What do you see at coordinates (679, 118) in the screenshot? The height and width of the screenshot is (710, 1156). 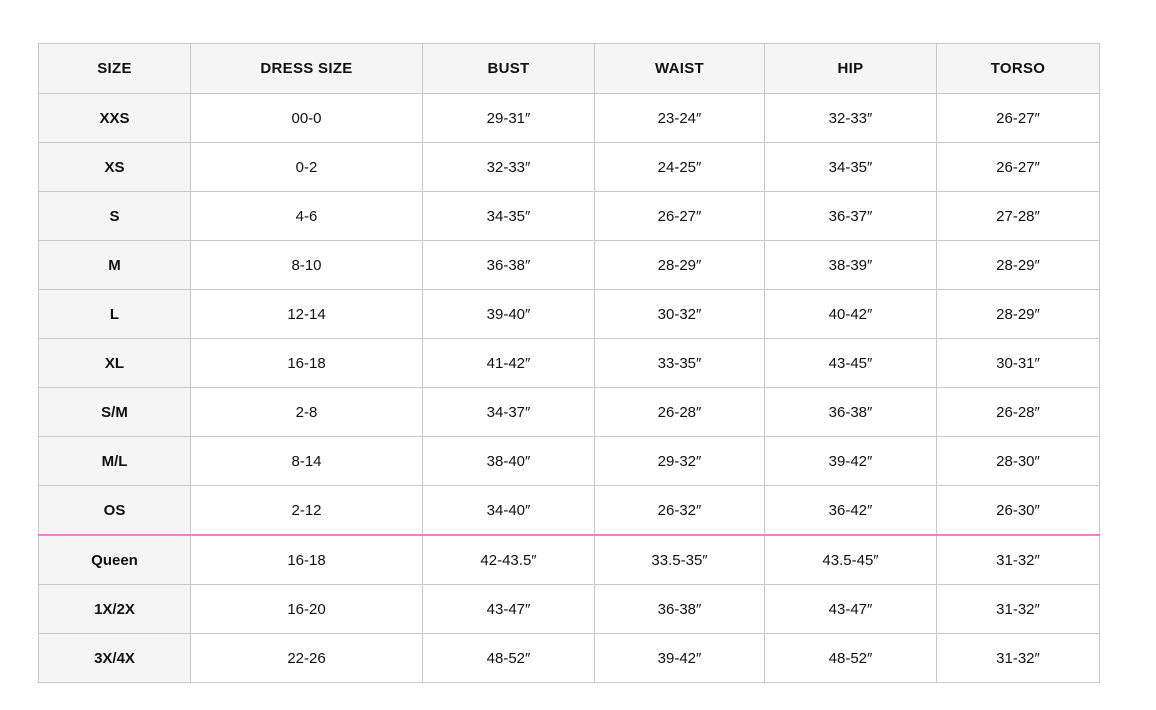 I see `waist-cell: 23-24″` at bounding box center [679, 118].